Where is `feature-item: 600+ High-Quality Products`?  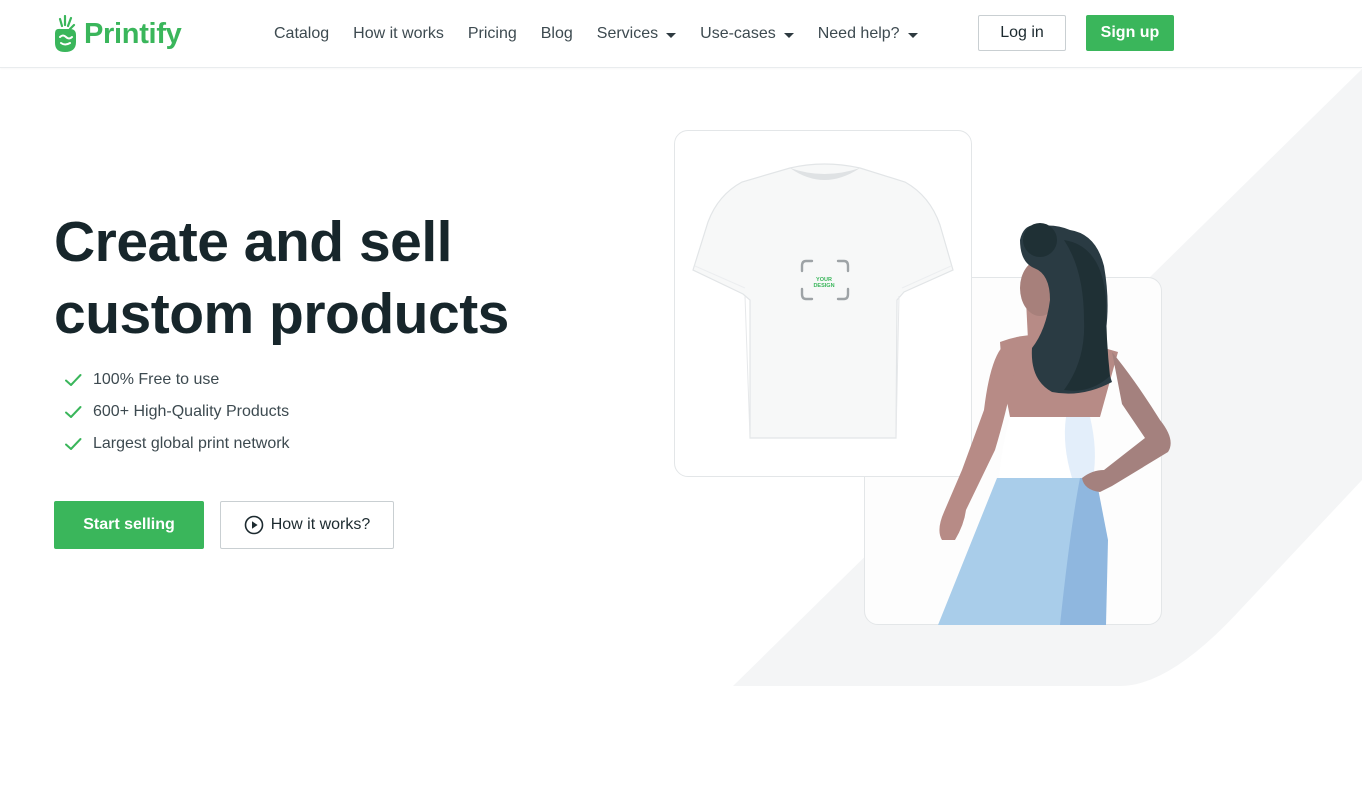 feature-item: 600+ High-Quality Products is located at coordinates (177, 412).